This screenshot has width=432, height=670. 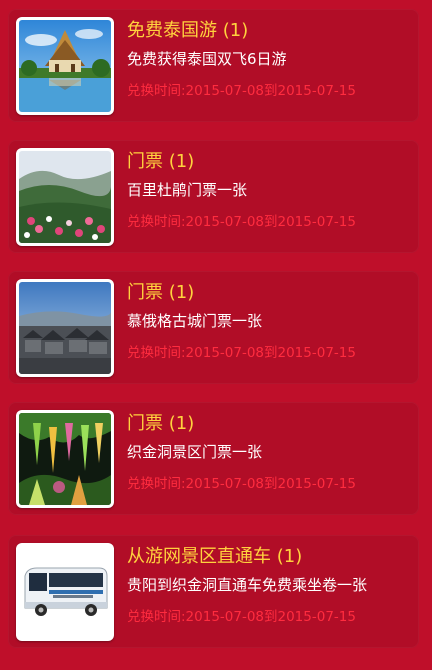 What do you see at coordinates (65, 66) in the screenshot?
I see `thai-temple-image` at bounding box center [65, 66].